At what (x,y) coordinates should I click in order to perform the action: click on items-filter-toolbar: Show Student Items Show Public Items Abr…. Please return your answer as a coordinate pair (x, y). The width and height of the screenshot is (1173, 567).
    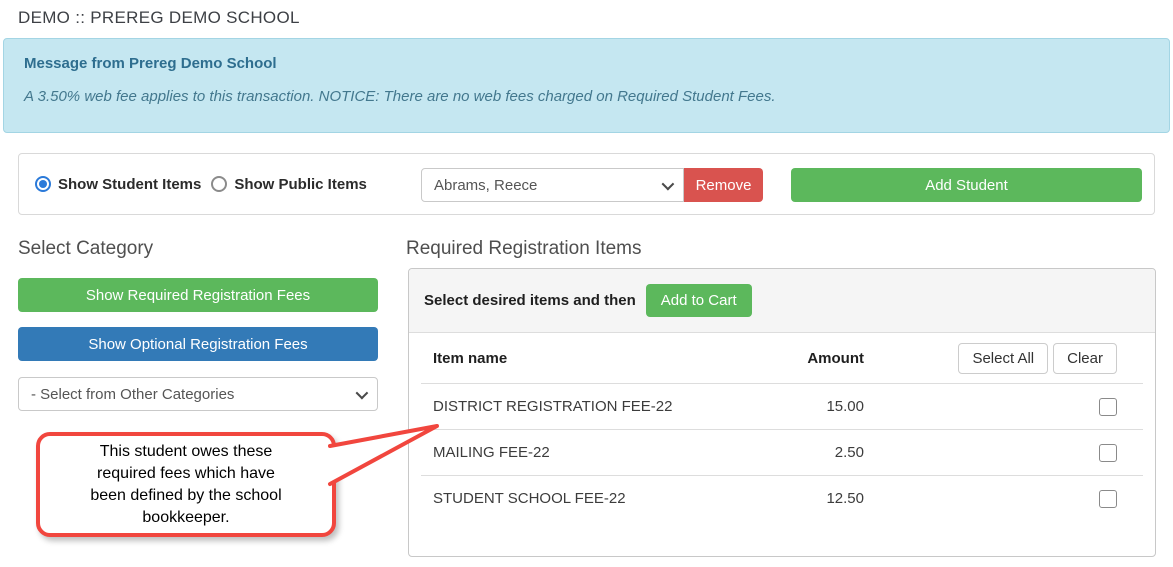
    Looking at the image, I should click on (586, 184).